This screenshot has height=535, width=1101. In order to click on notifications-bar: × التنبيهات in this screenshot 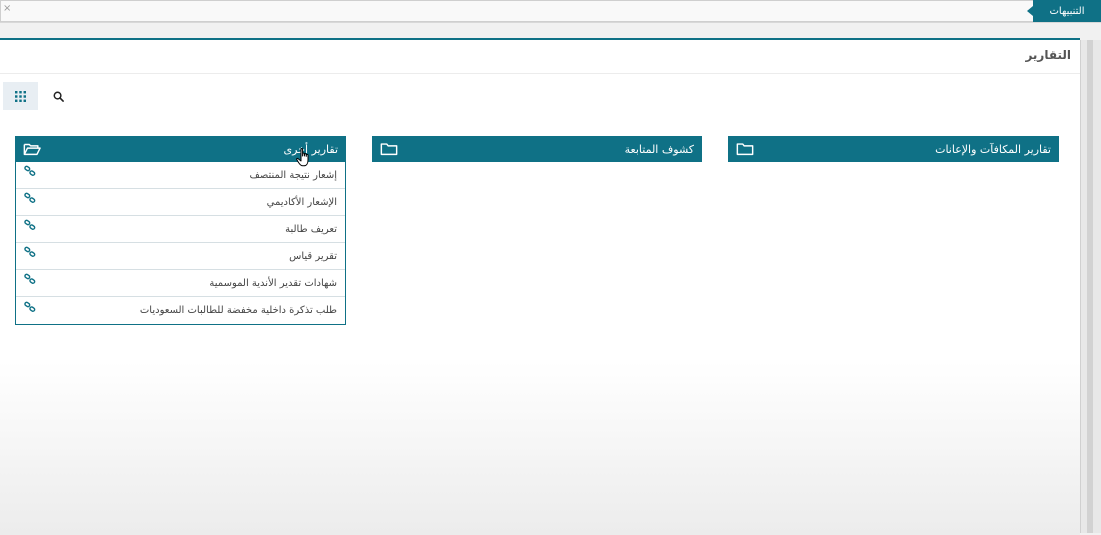, I will do `click(550, 11)`.